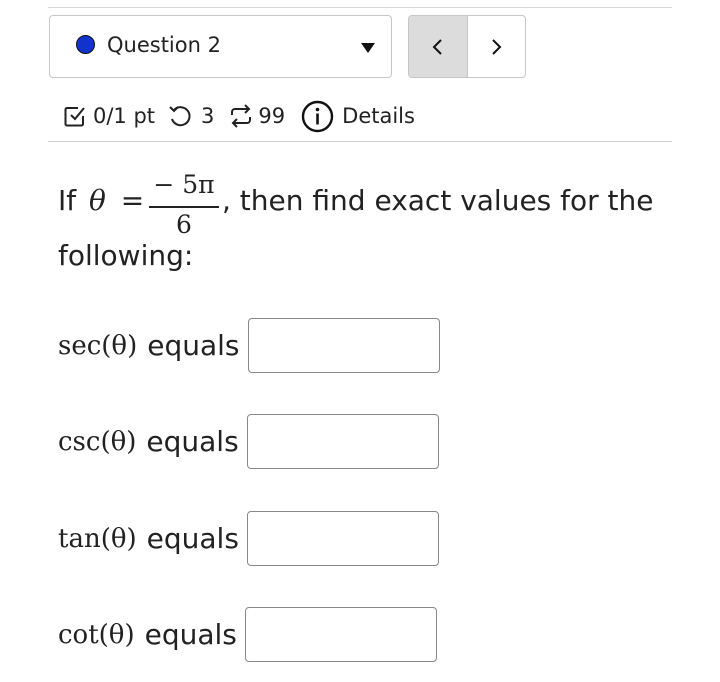 The height and width of the screenshot is (682, 720). Describe the element at coordinates (67, 200) in the screenshot. I see `prompt-lead: If` at that location.